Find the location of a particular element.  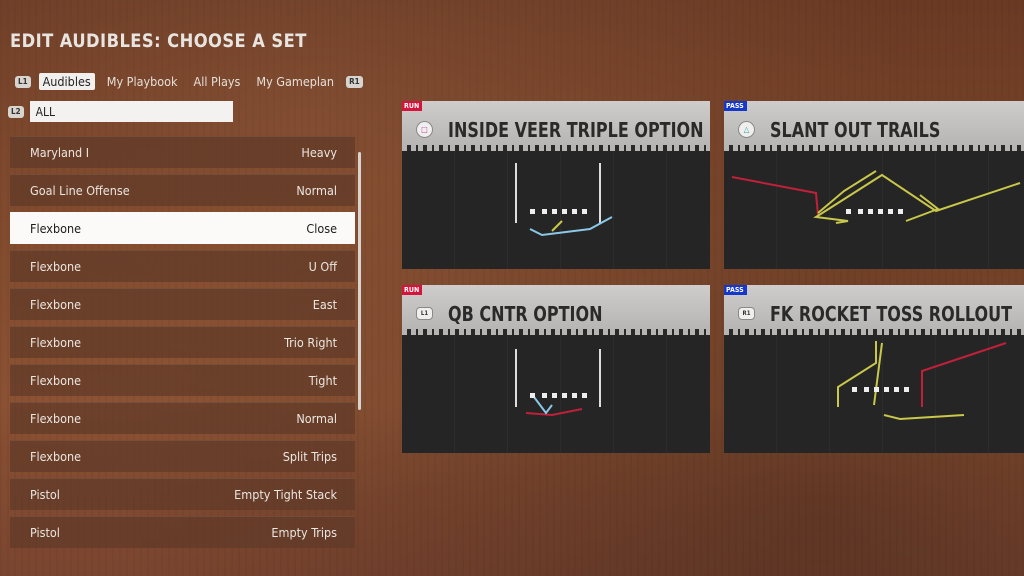

play-card: PASS △ SLANT OUT TRAILS is located at coordinates (874, 185).